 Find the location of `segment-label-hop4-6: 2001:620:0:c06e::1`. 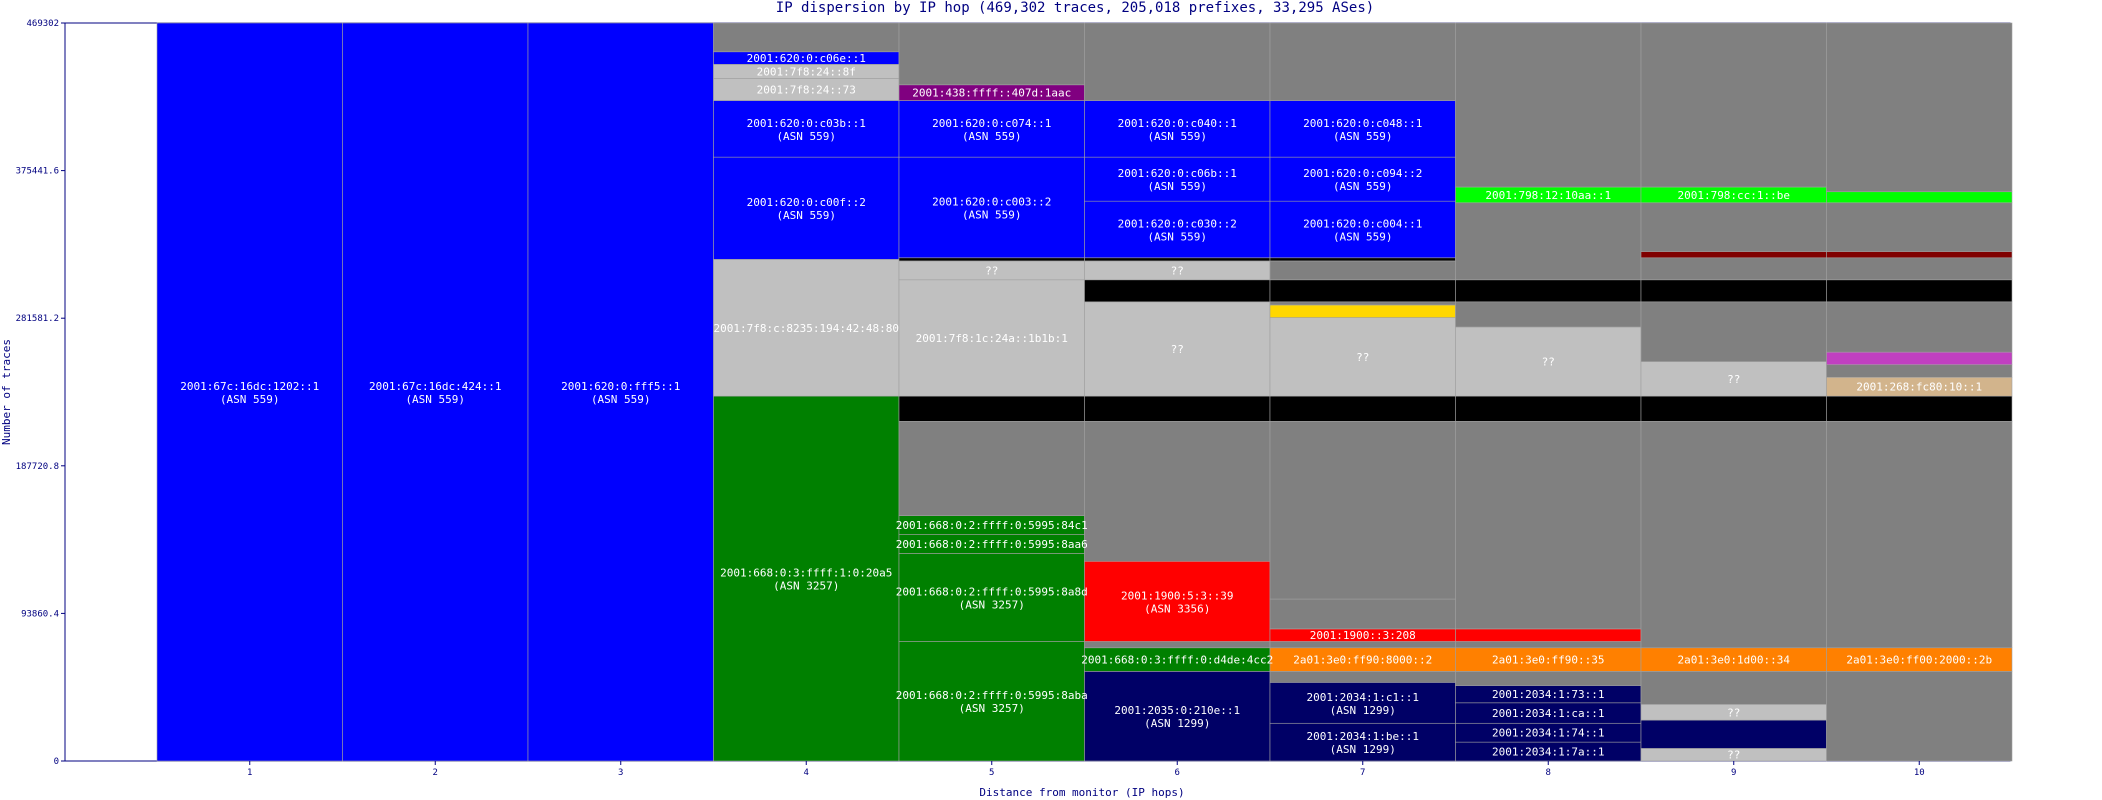

segment-label-hop4-6: 2001:620:0:c06e::1 is located at coordinates (806, 58).